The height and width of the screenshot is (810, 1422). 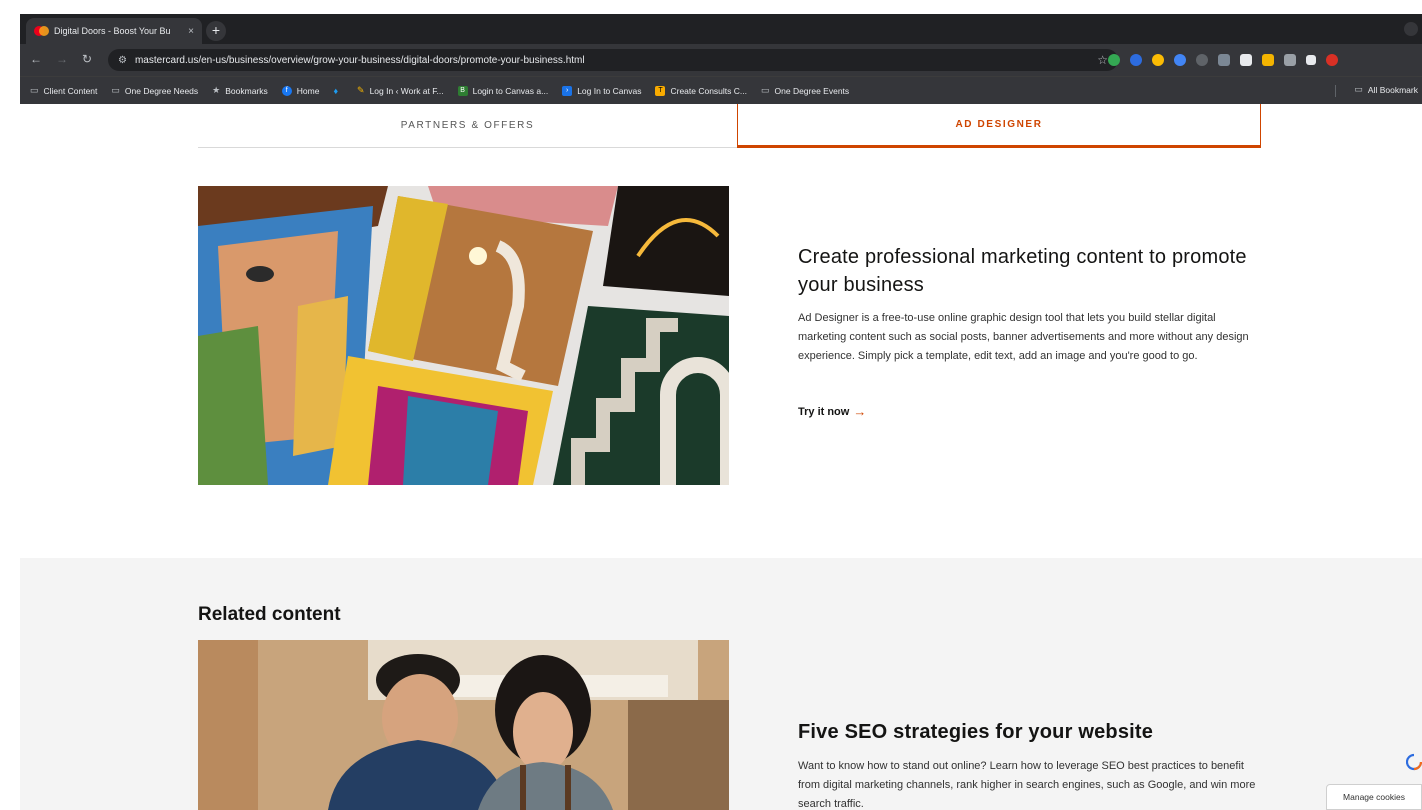 What do you see at coordinates (660, 90) in the screenshot?
I see `create-icon: T` at bounding box center [660, 90].